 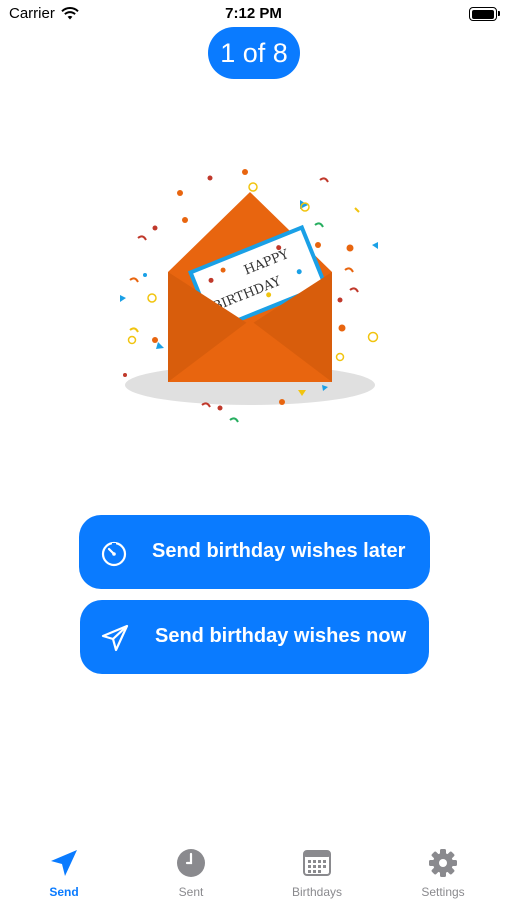 What do you see at coordinates (249, 296) in the screenshot?
I see `birthday-envelope-illustration: HAPPY BIRTHDAY` at bounding box center [249, 296].